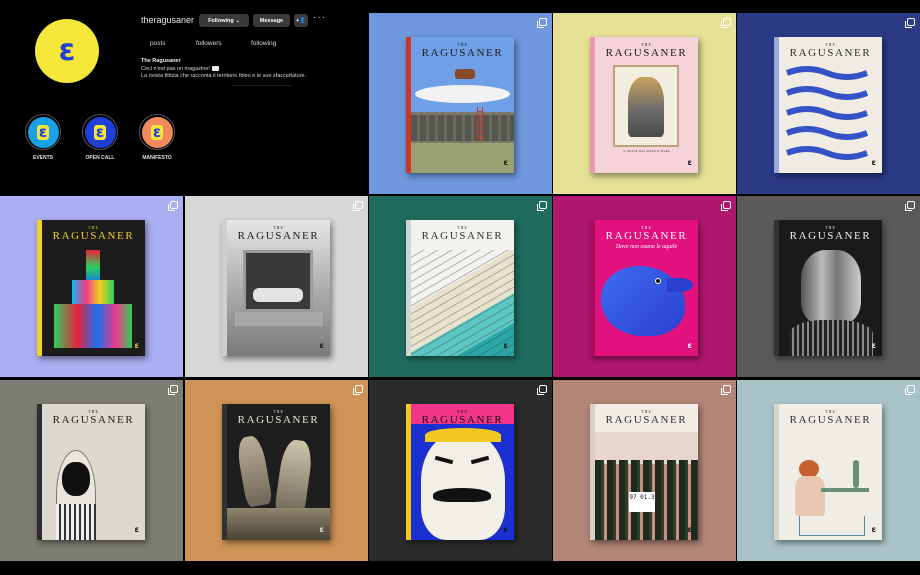  Describe the element at coordinates (261, 85) in the screenshot. I see `divider` at that location.